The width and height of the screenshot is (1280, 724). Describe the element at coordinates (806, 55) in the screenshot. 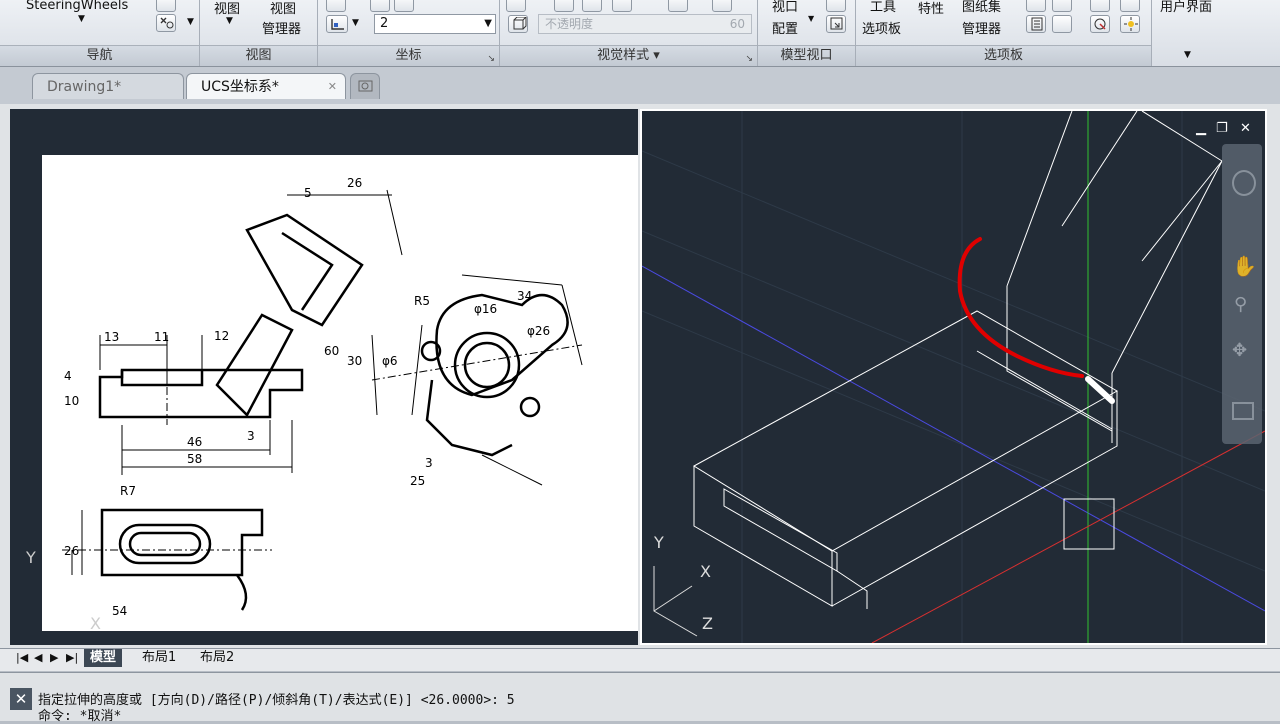

I see `model-viewports-panel-title: 模型视口` at that location.